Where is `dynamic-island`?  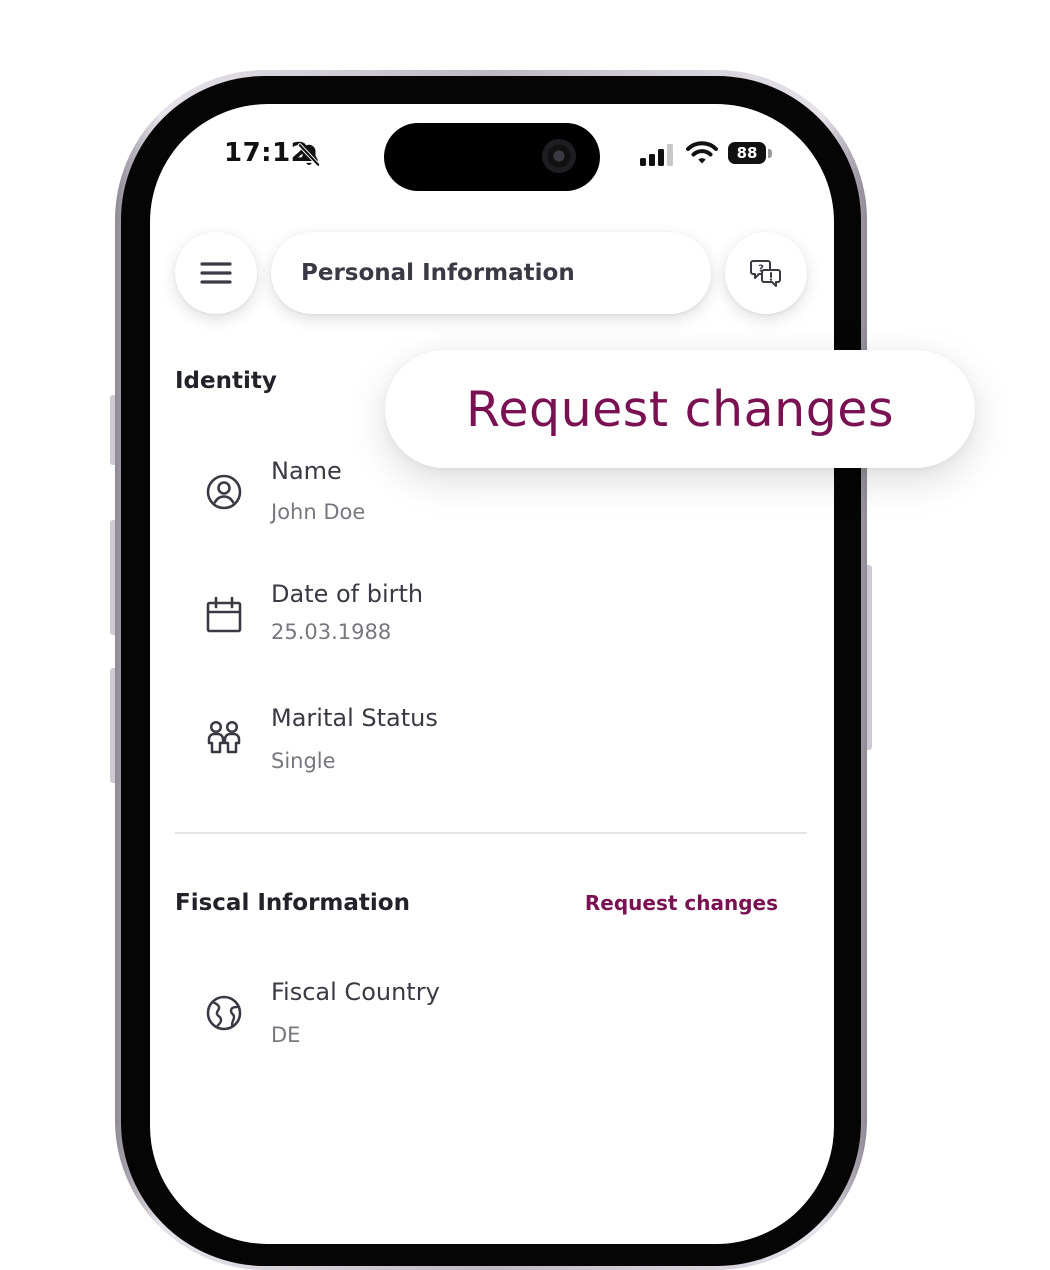
dynamic-island is located at coordinates (492, 157).